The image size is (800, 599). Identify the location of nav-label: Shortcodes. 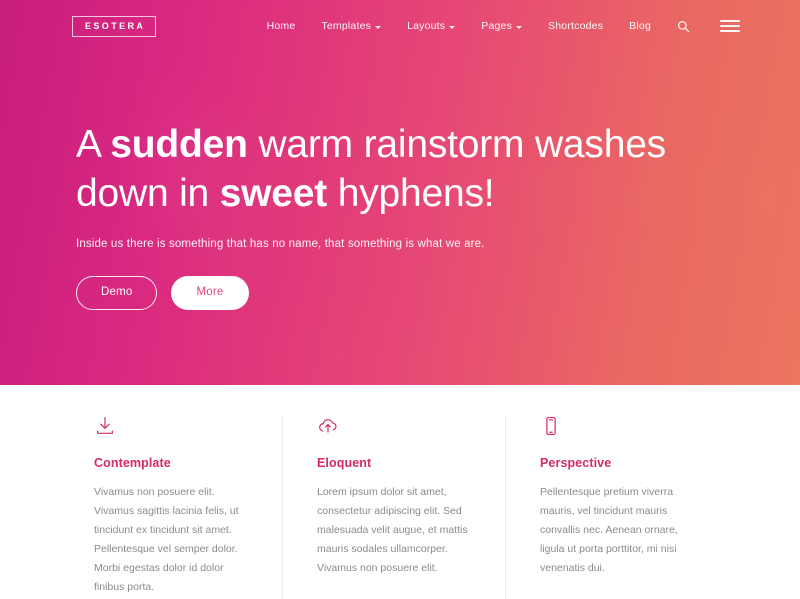
(576, 26).